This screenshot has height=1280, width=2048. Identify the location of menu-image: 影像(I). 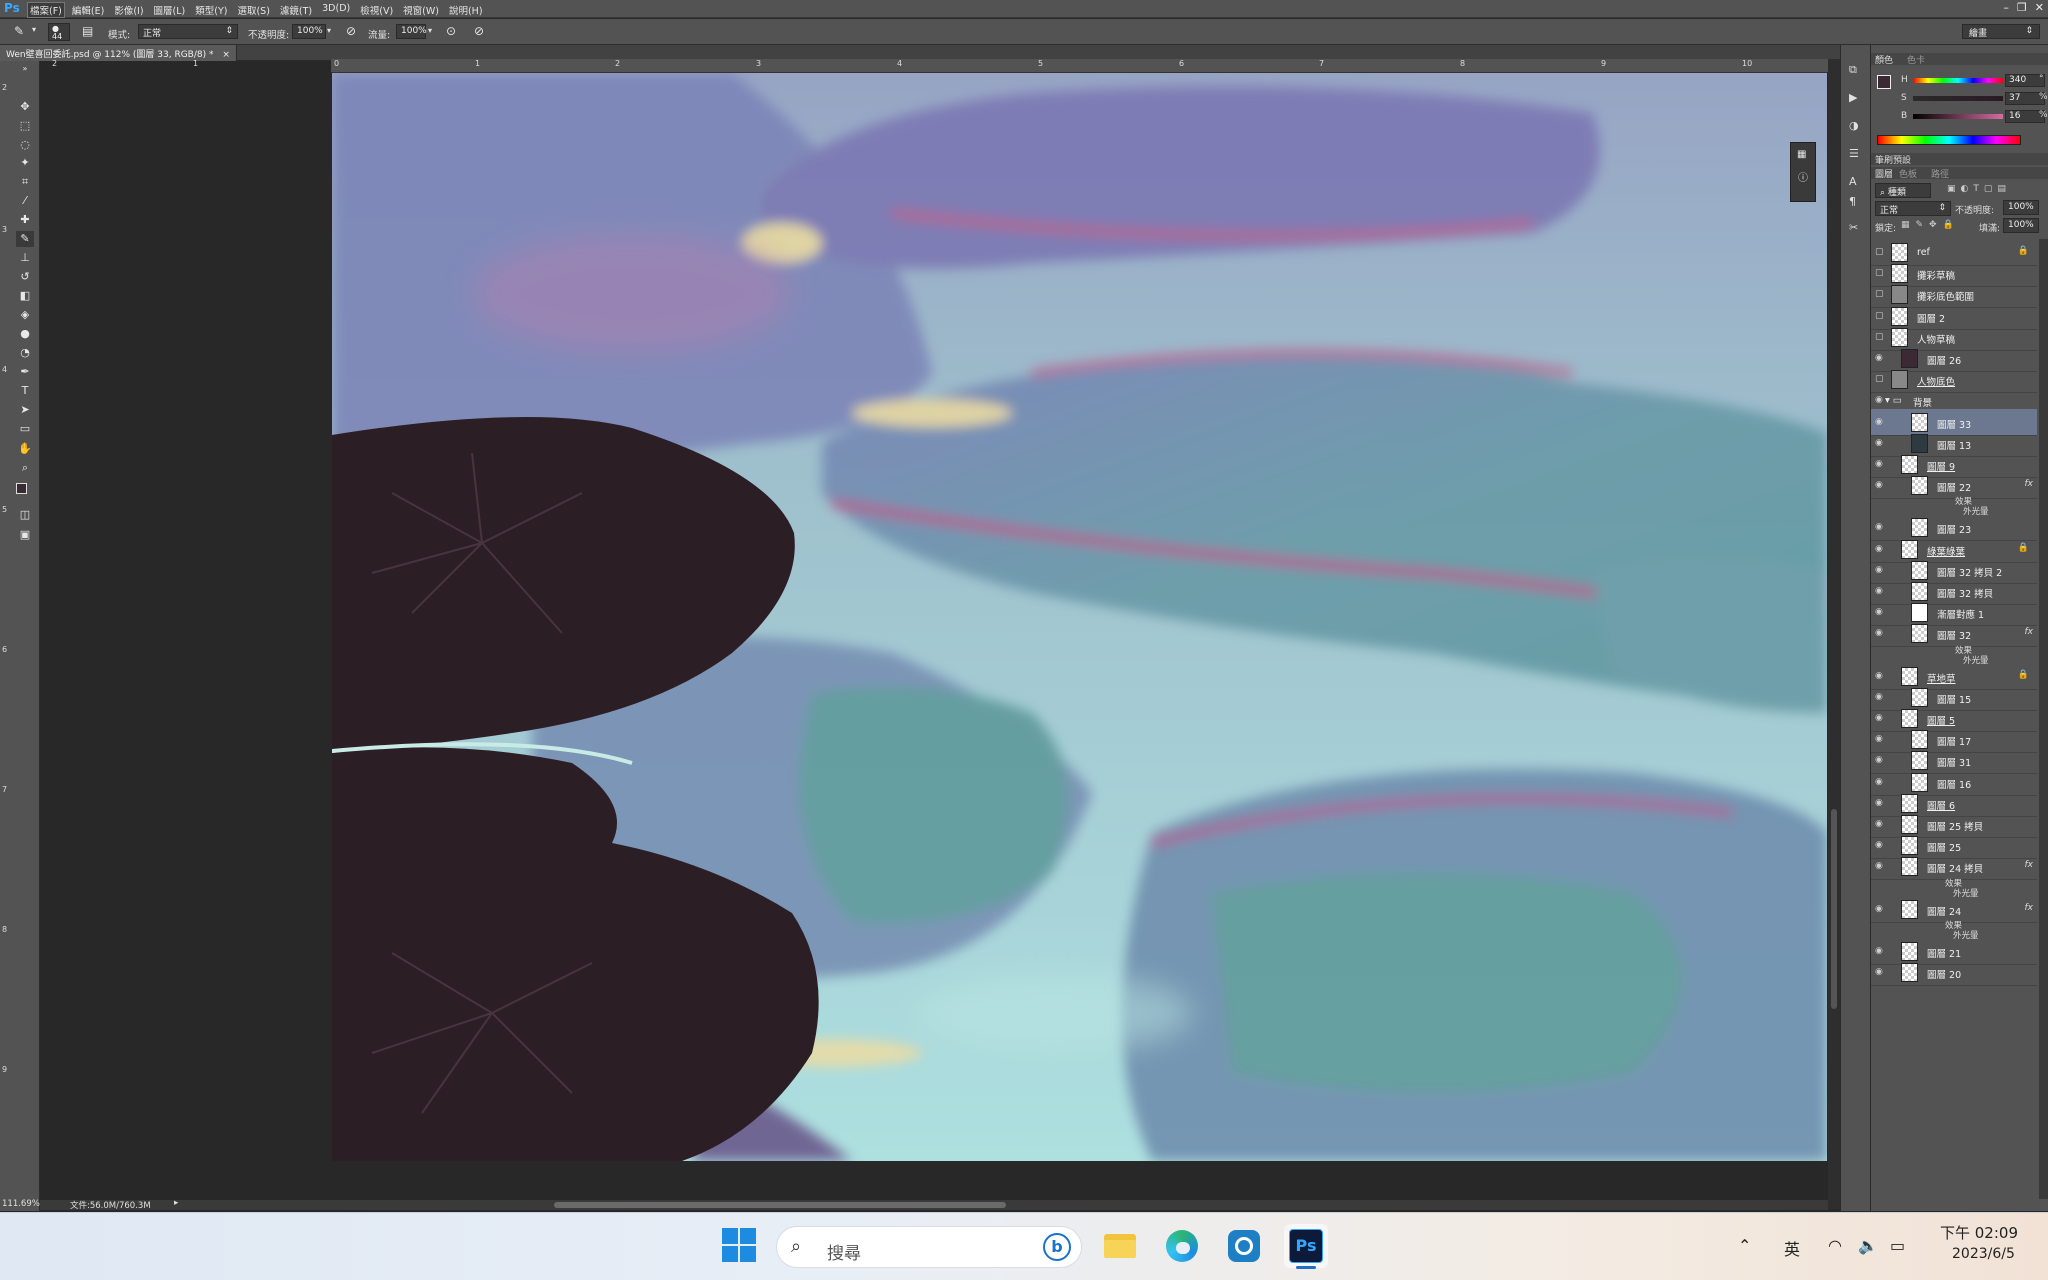
(128, 10).